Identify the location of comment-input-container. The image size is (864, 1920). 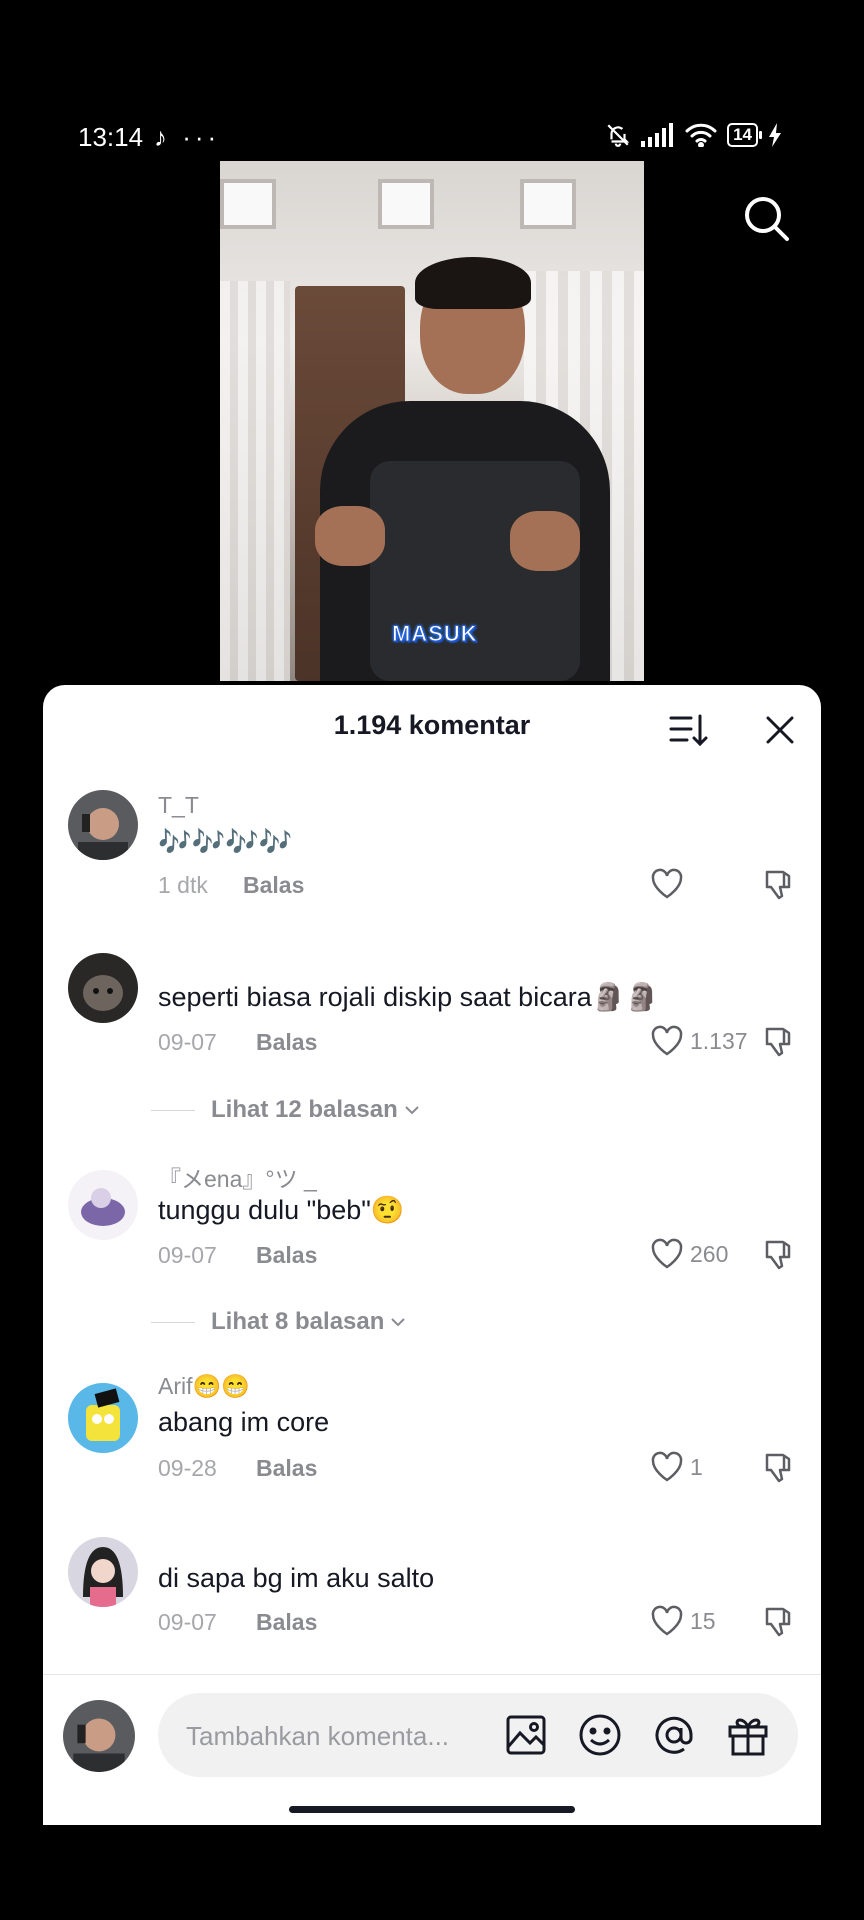
(478, 1736).